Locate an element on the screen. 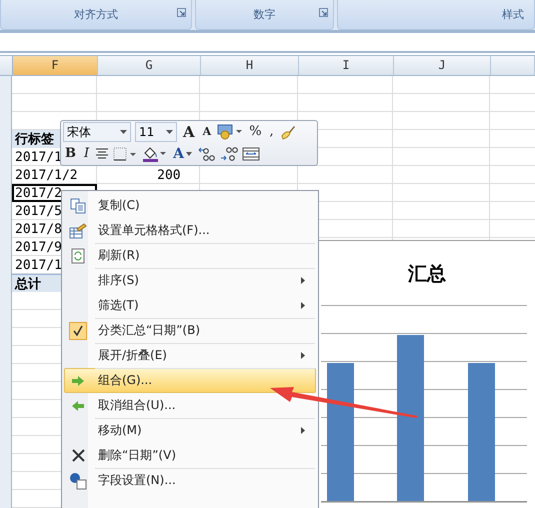 This screenshot has height=508, width=535. menu-item: 展开/折叠(E) is located at coordinates (190, 355).